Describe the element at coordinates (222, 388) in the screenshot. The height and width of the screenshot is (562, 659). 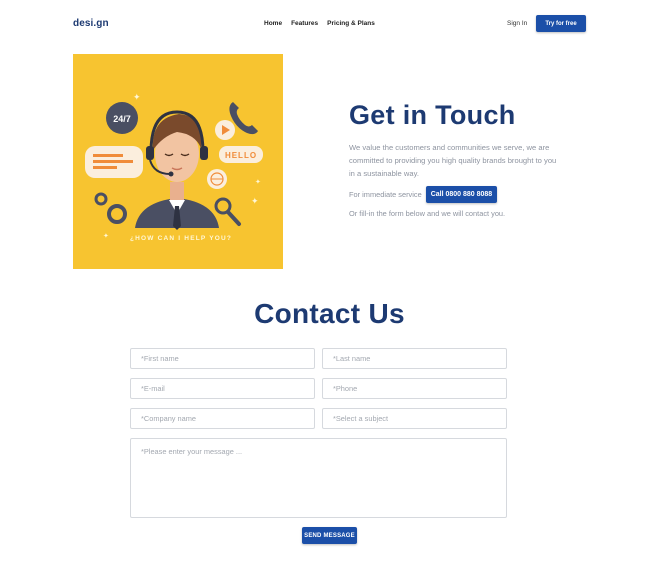
I see `email-field` at that location.